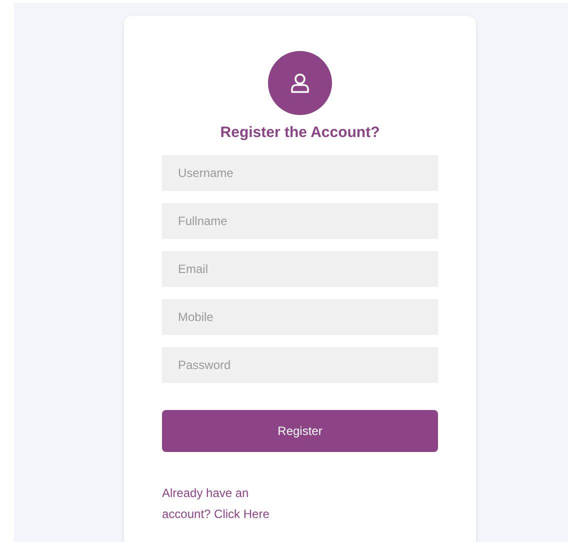 Image resolution: width=568 pixels, height=542 pixels. Describe the element at coordinates (300, 364) in the screenshot. I see `input-field: Password` at that location.